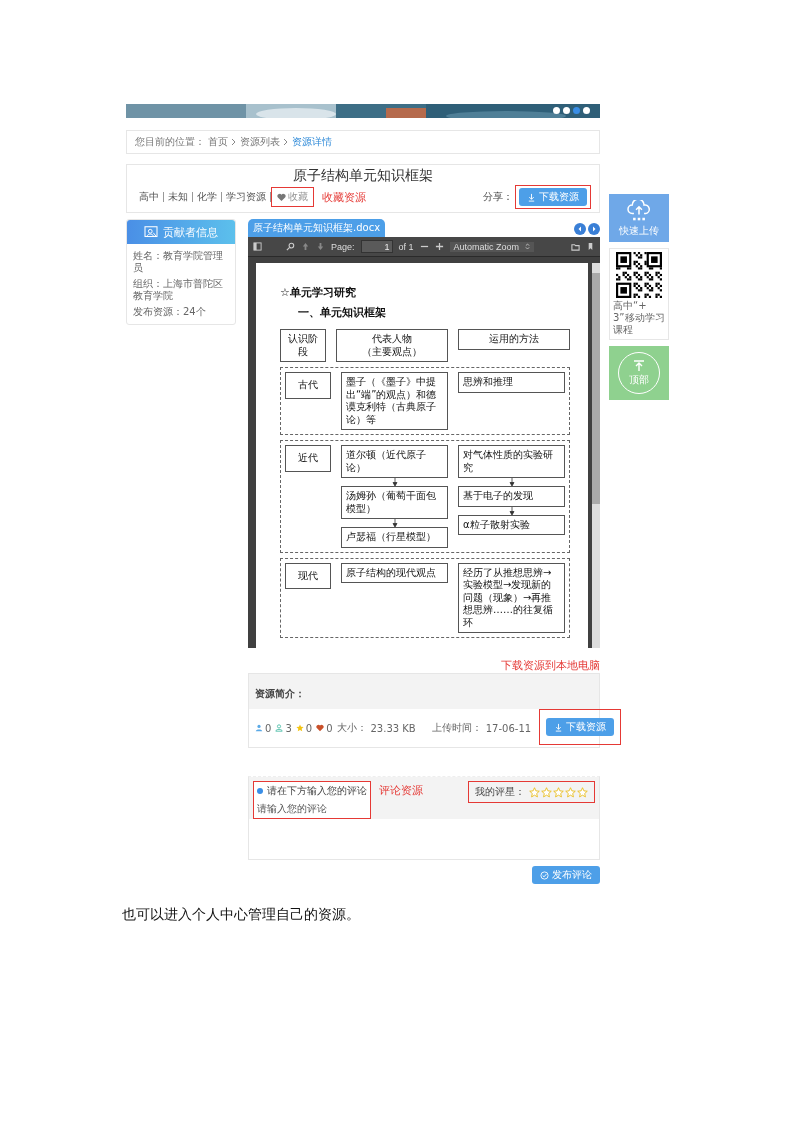  What do you see at coordinates (566, 875) in the screenshot?
I see `submit-comment-button: 发布评论` at bounding box center [566, 875].